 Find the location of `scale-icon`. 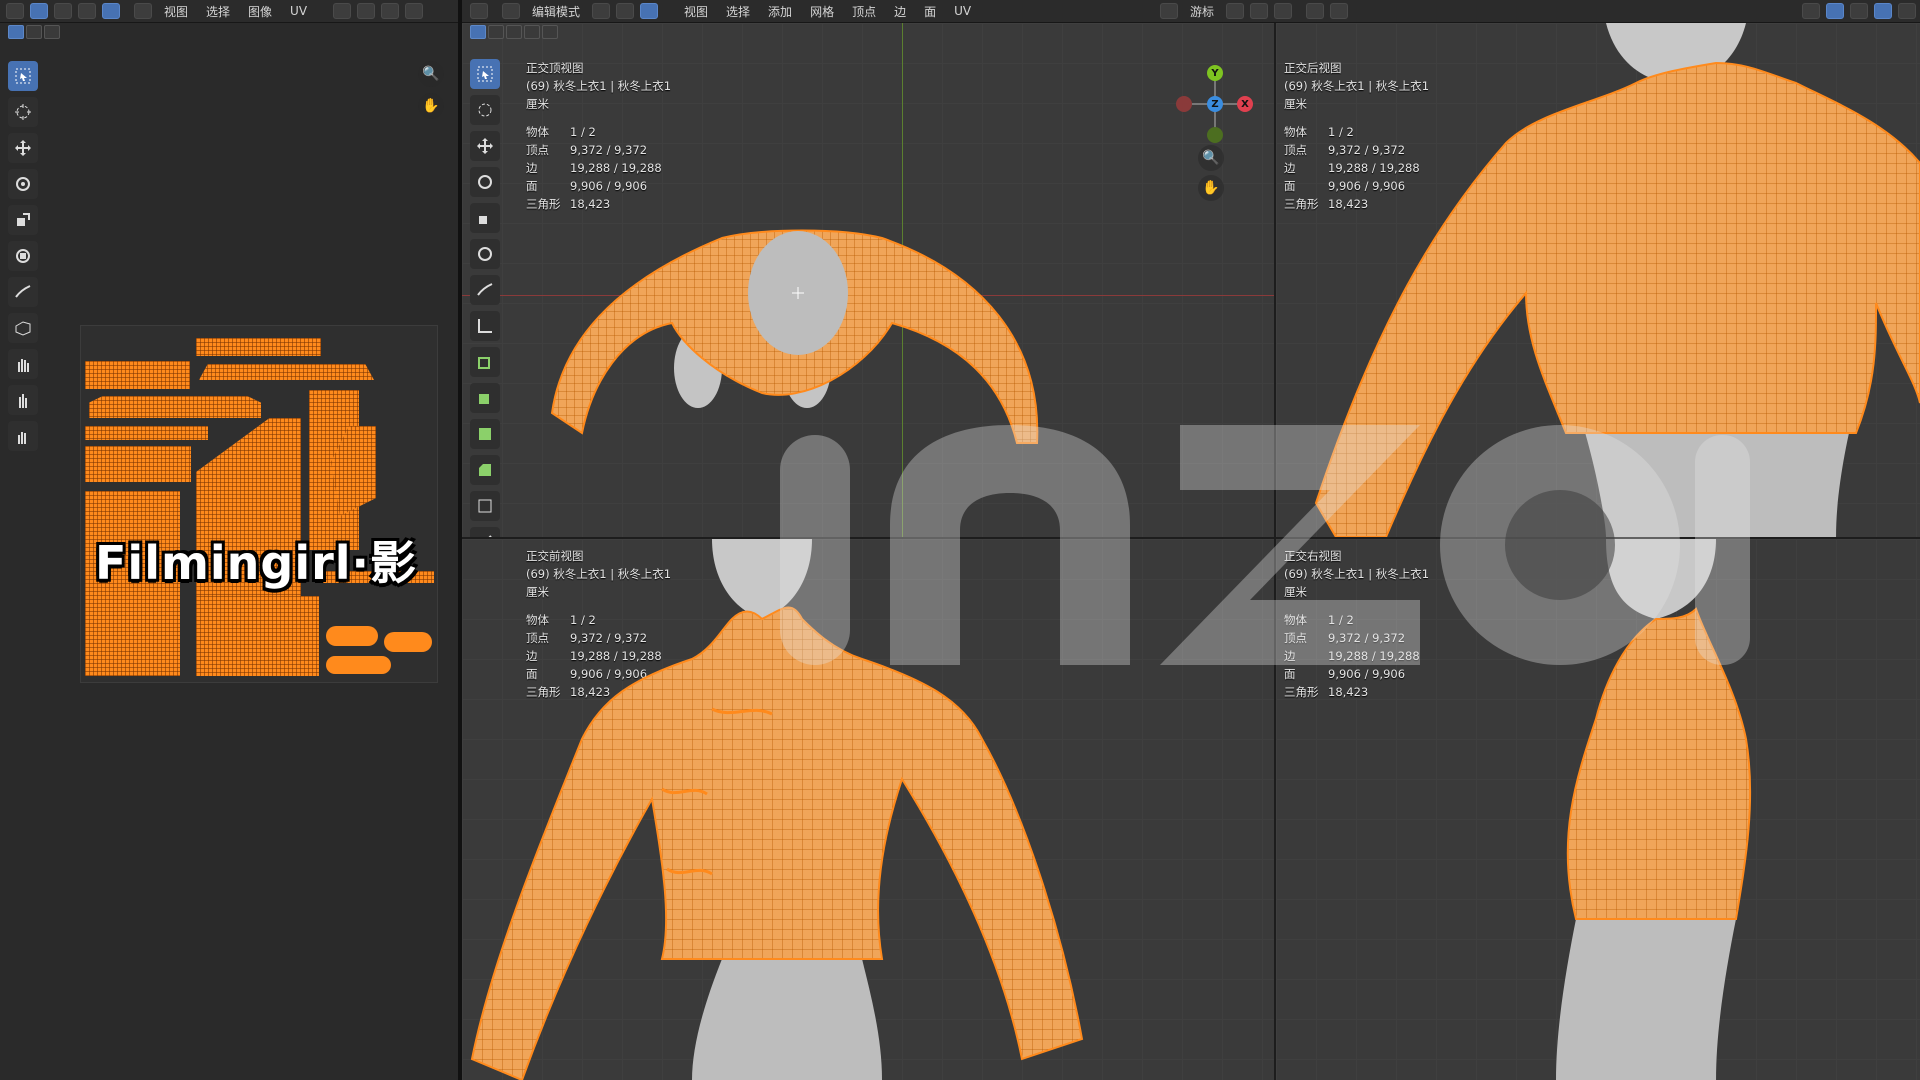

scale-icon is located at coordinates (23, 219).